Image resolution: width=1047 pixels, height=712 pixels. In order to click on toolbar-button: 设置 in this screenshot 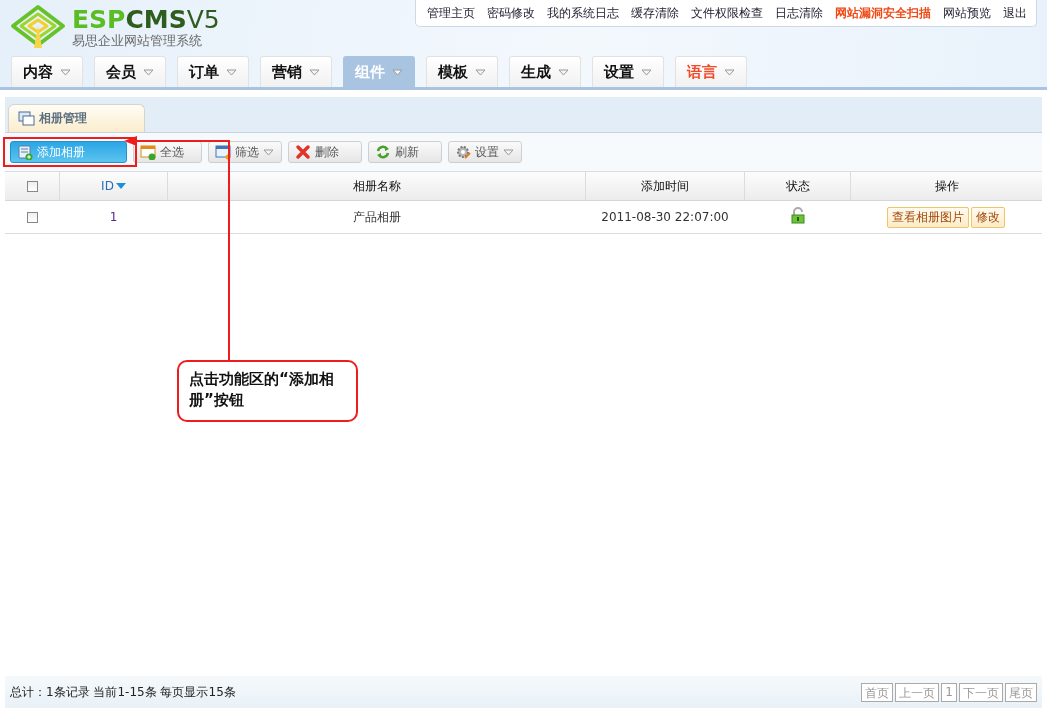, I will do `click(485, 152)`.